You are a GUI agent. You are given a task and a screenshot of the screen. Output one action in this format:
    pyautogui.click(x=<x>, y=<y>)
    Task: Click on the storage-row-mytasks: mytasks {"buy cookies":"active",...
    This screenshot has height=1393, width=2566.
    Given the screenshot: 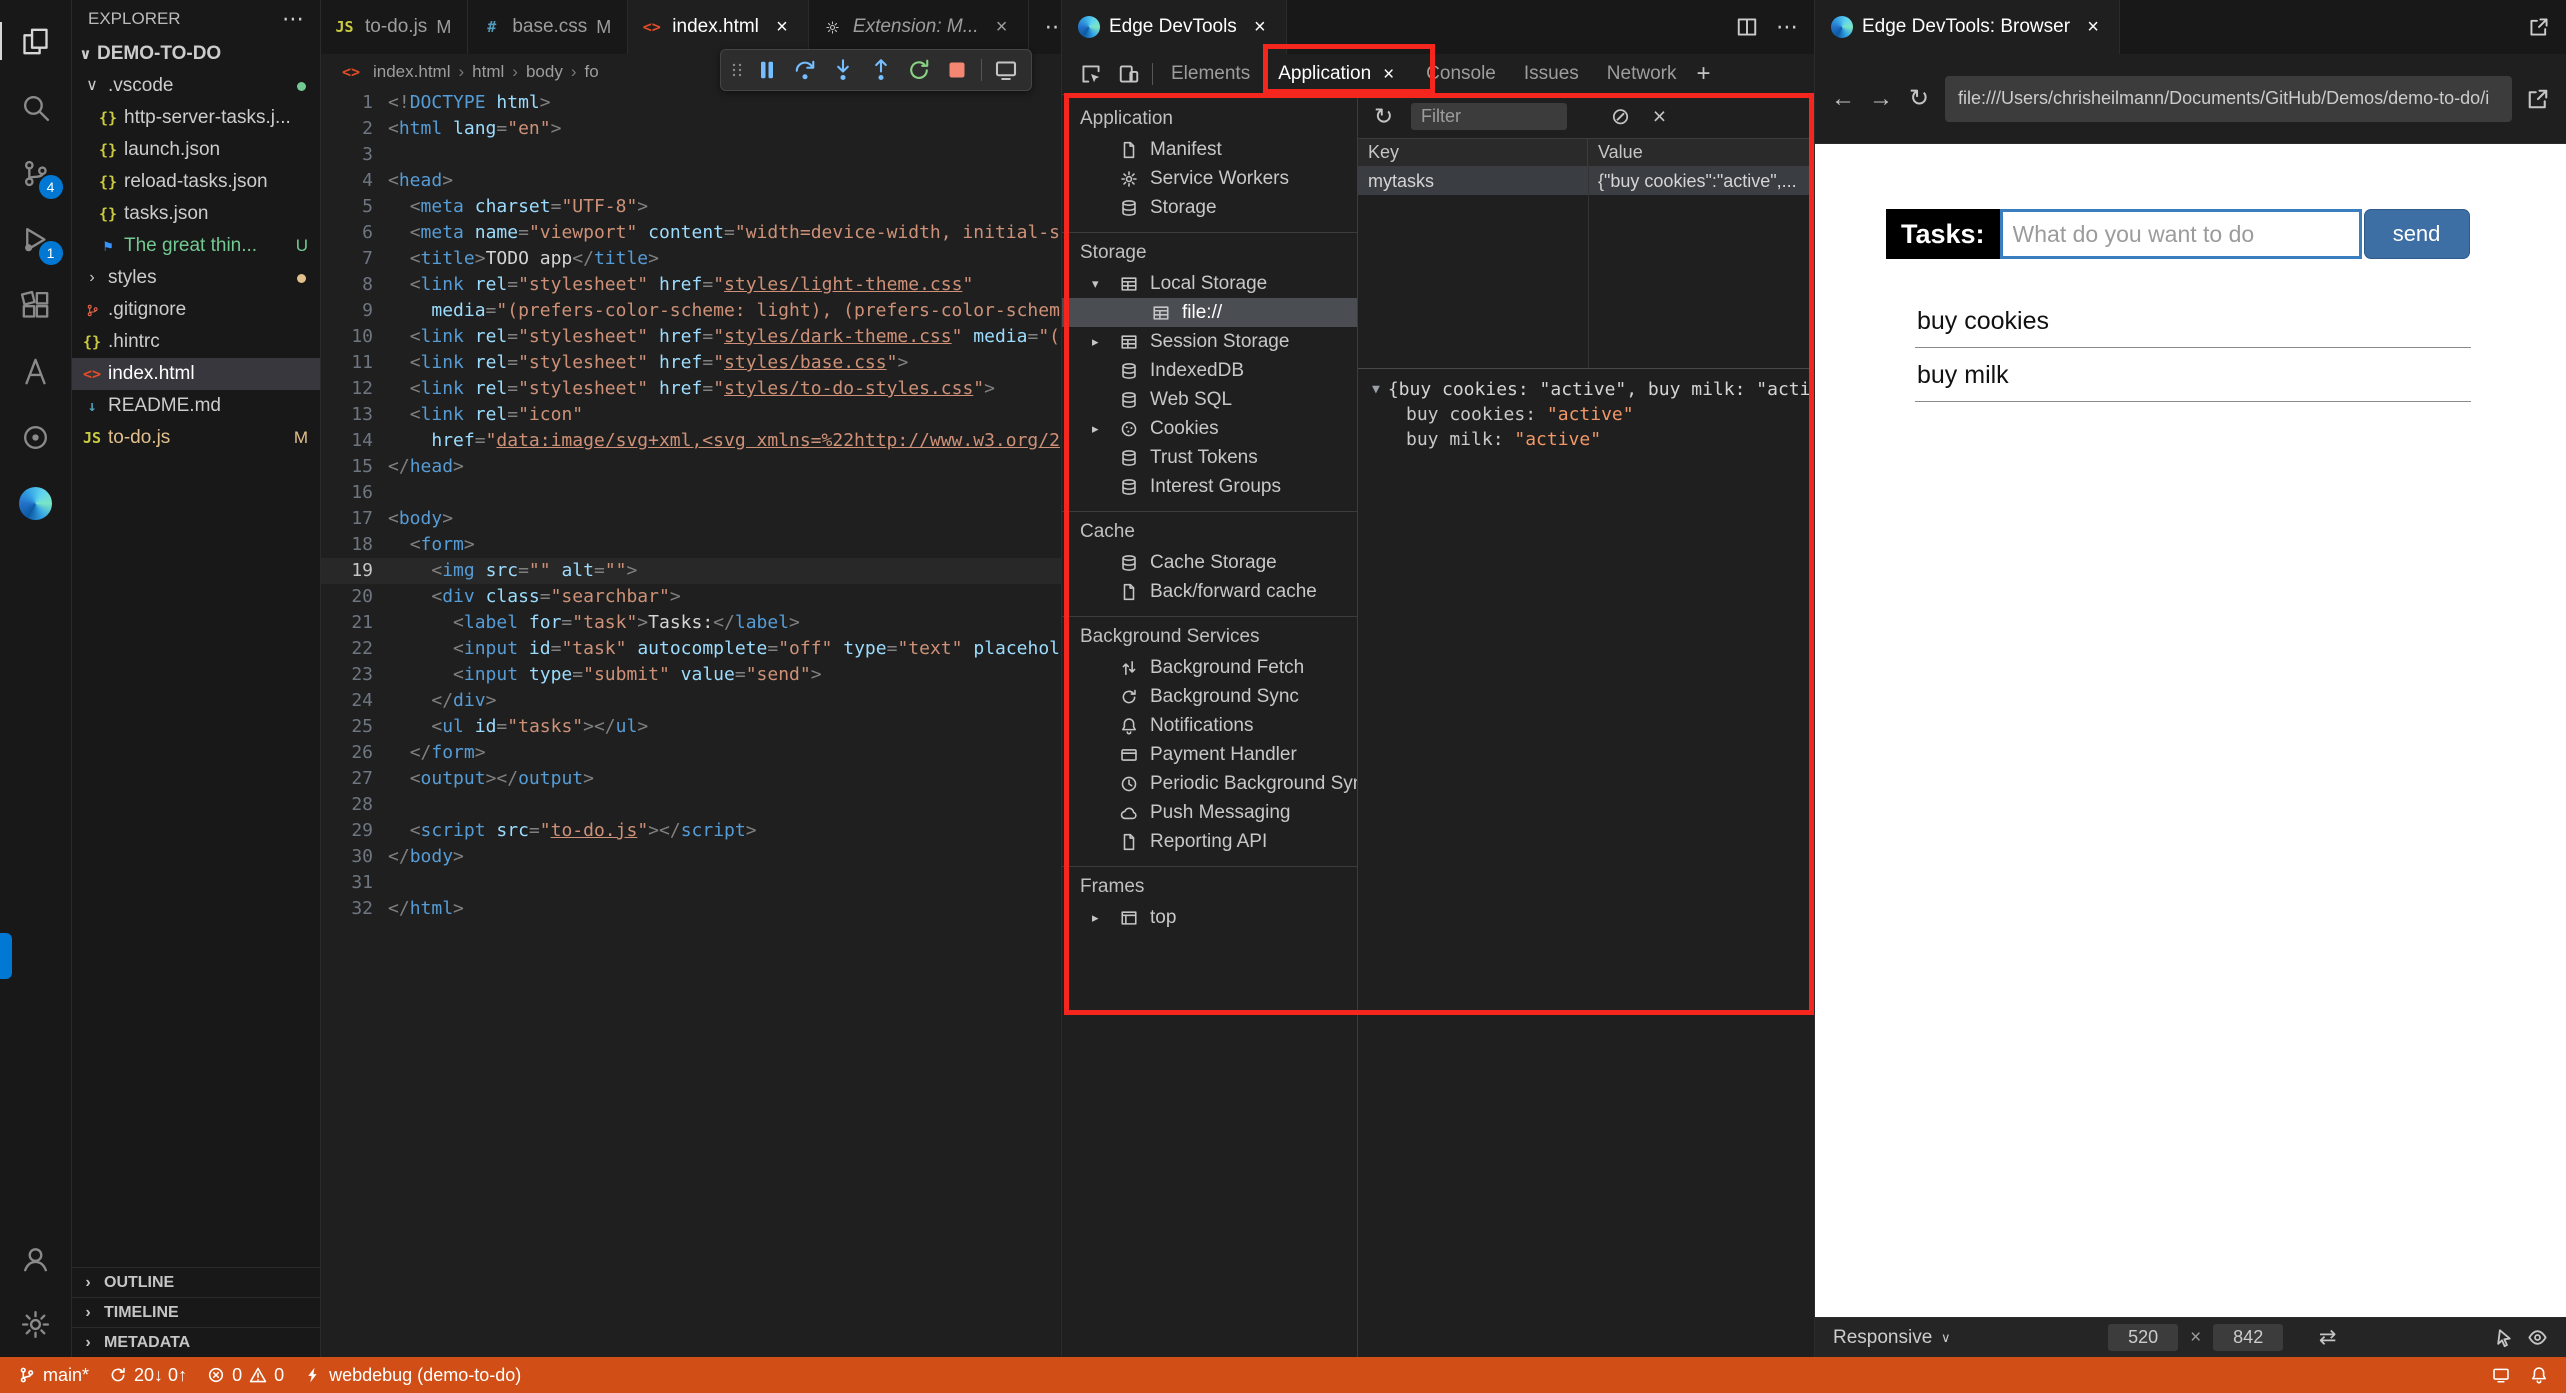 What is the action you would take?
    pyautogui.click(x=1586, y=181)
    